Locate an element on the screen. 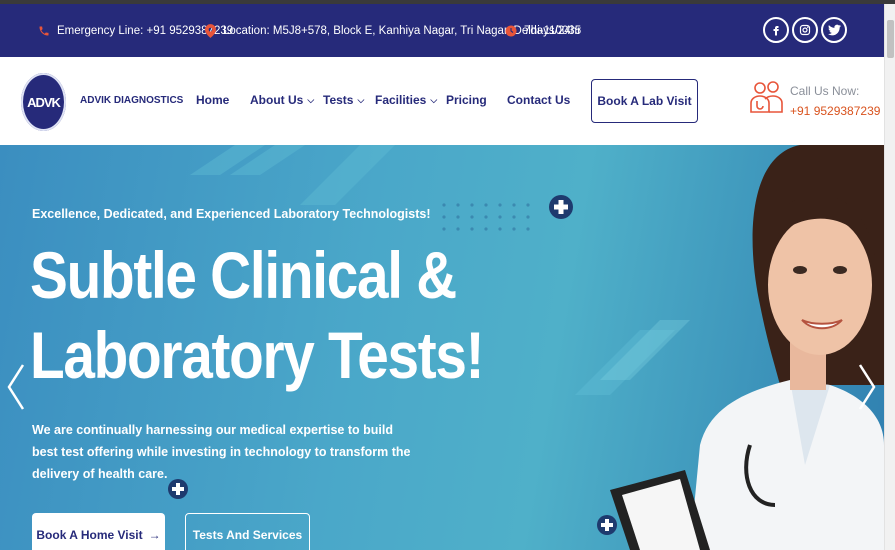 This screenshot has width=895, height=550. arrow-right-icon: → is located at coordinates (154, 535).